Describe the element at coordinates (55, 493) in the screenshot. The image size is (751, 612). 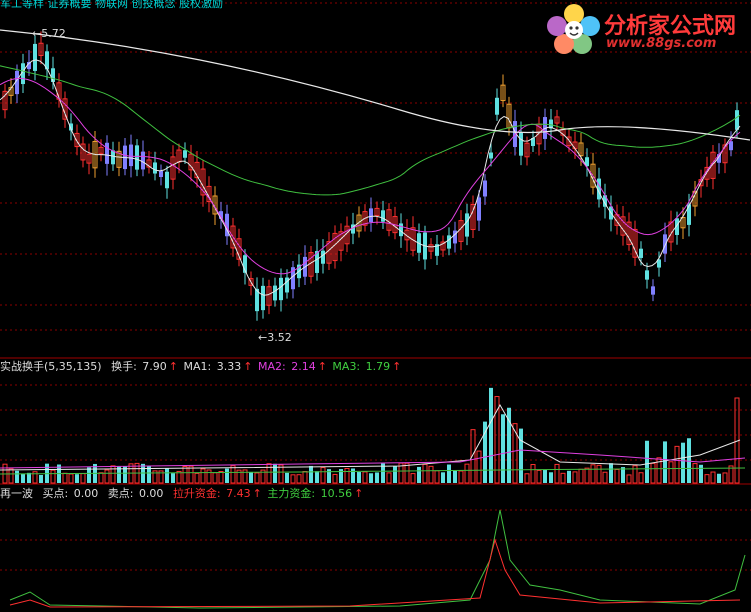
I see `buy-point-label: 买点:` at that location.